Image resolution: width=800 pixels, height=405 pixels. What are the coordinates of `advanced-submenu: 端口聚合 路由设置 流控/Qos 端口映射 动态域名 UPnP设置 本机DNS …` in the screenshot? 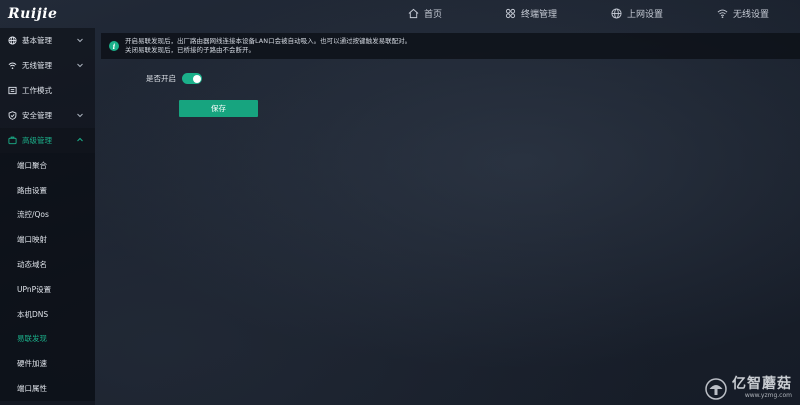 It's located at (47, 277).